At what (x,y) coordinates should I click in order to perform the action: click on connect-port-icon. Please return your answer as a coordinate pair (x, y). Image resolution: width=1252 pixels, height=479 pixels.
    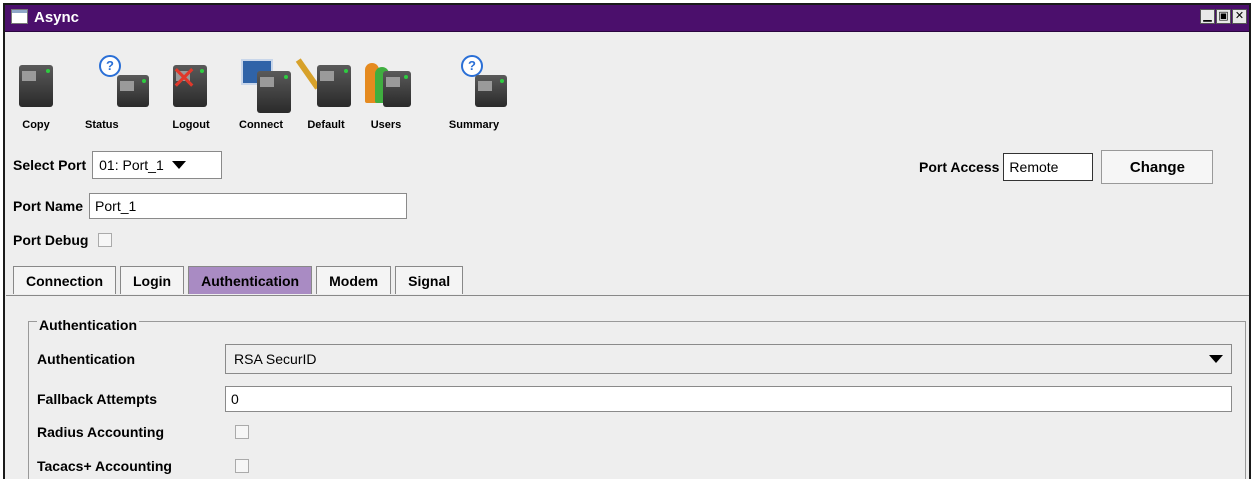
    Looking at the image, I should click on (274, 92).